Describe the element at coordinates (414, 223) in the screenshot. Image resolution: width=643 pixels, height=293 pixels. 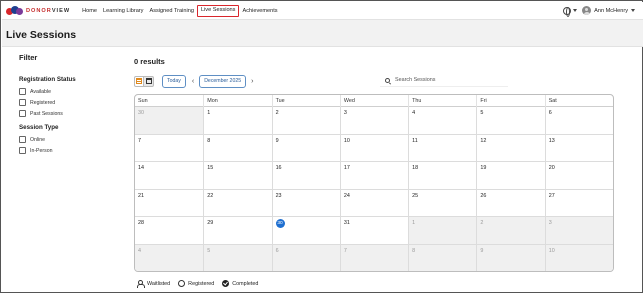
I see `date-number: 1` at that location.